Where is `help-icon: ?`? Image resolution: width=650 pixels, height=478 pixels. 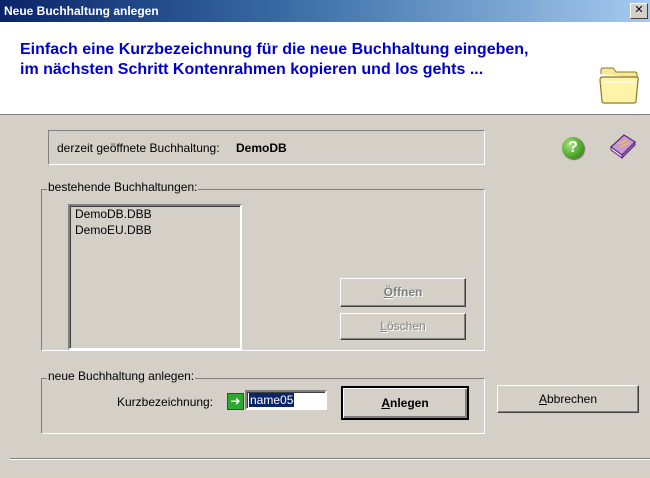
help-icon: ? is located at coordinates (573, 148).